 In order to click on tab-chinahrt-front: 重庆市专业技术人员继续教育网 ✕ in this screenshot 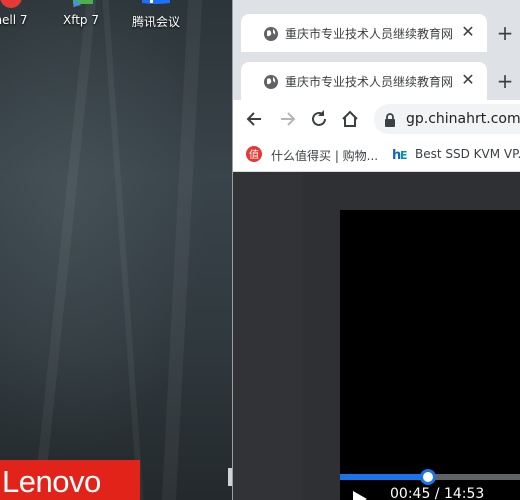, I will do `click(364, 81)`.